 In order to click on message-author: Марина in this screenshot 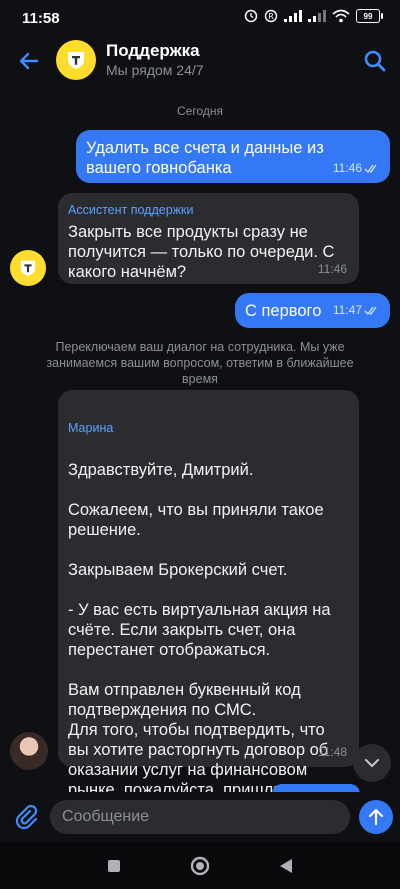, I will do `click(91, 428)`.